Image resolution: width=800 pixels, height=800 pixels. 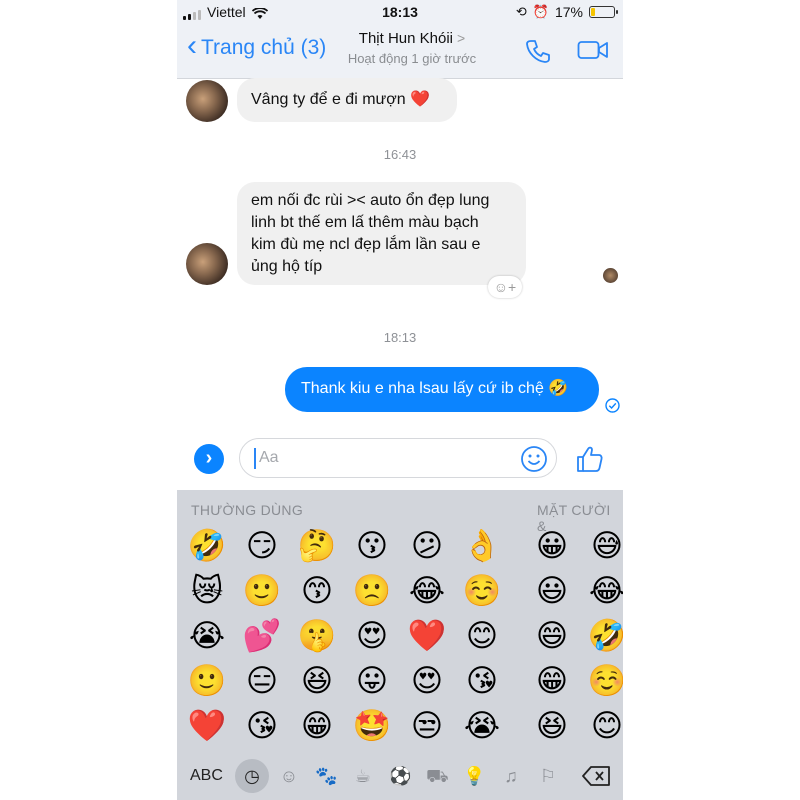 What do you see at coordinates (287, 266) in the screenshot?
I see `message-line: ủng hộ típ` at bounding box center [287, 266].